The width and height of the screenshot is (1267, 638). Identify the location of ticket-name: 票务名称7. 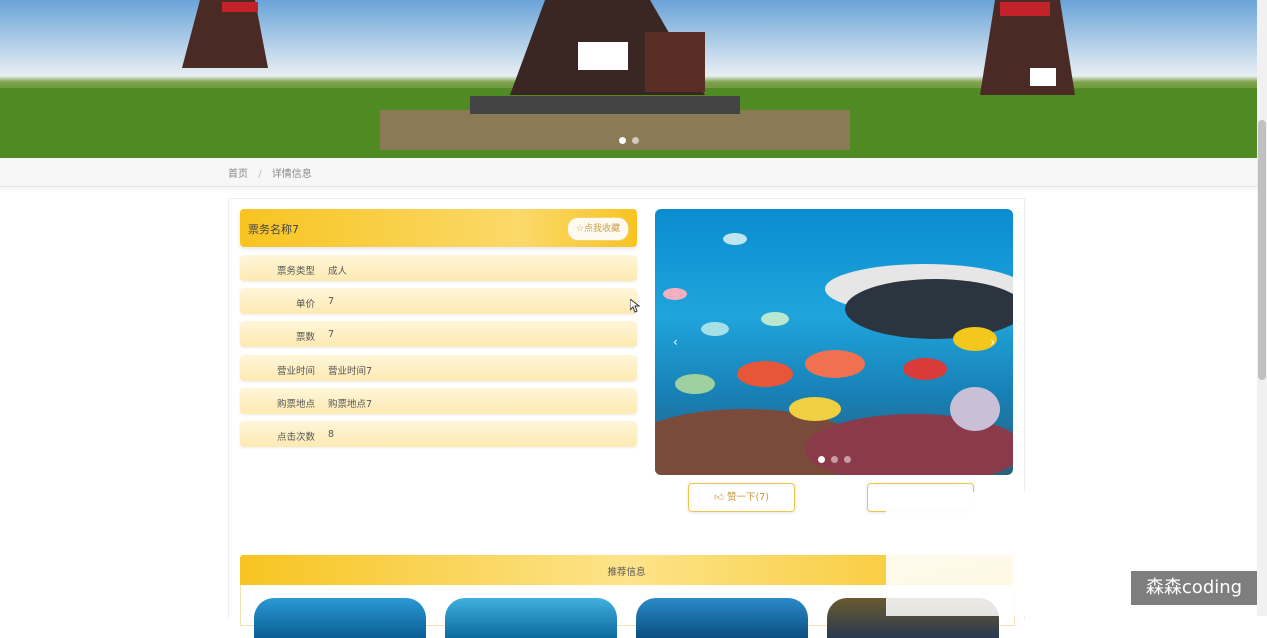
(273, 229).